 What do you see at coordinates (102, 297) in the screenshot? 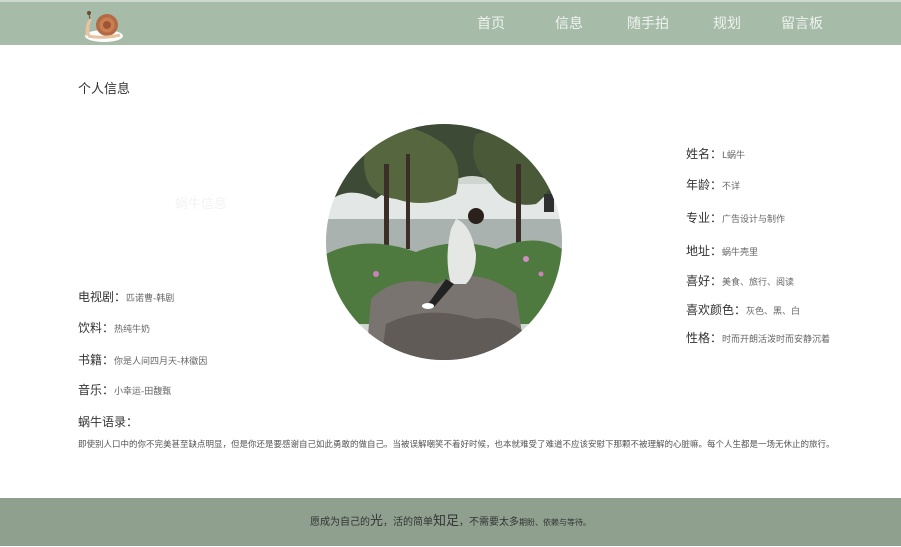
I see `info-label: 电视剧：` at bounding box center [102, 297].